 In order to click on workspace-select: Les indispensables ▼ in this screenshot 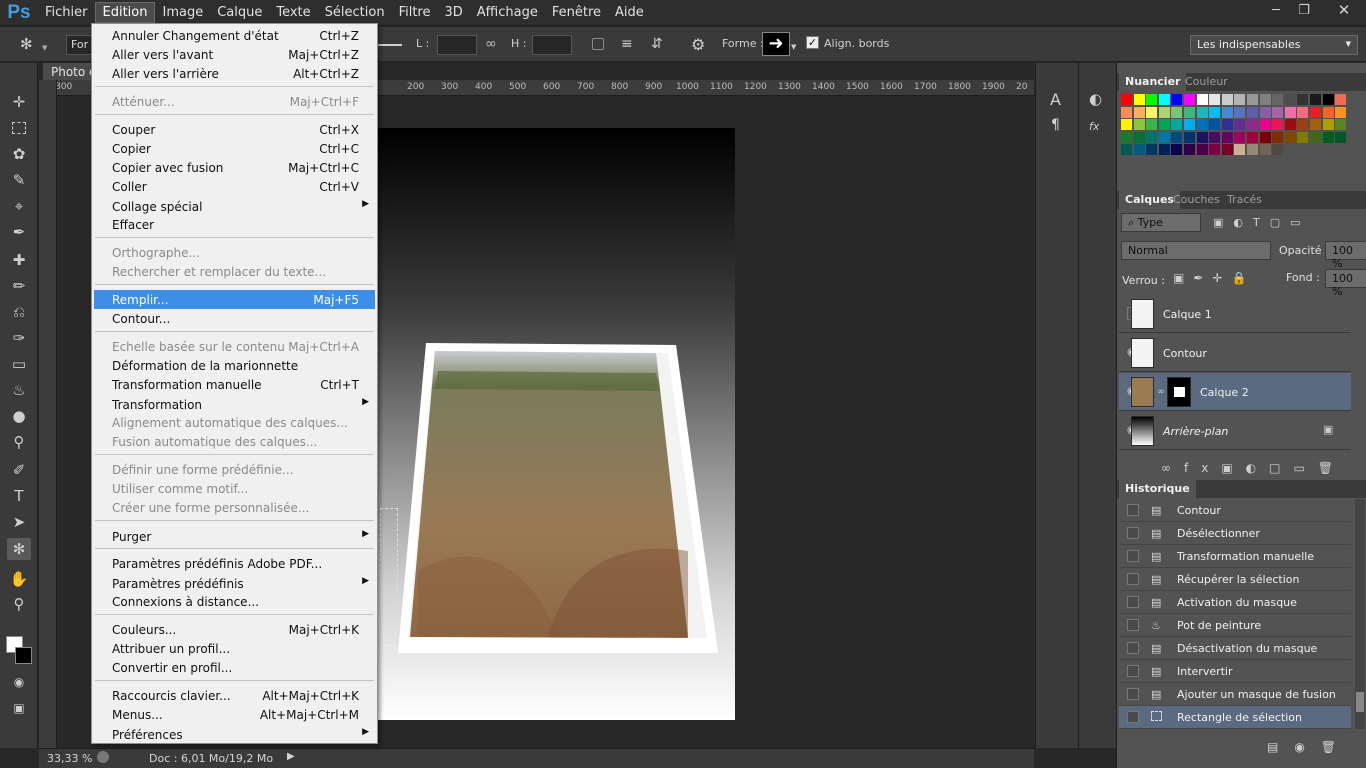, I will do `click(1274, 45)`.